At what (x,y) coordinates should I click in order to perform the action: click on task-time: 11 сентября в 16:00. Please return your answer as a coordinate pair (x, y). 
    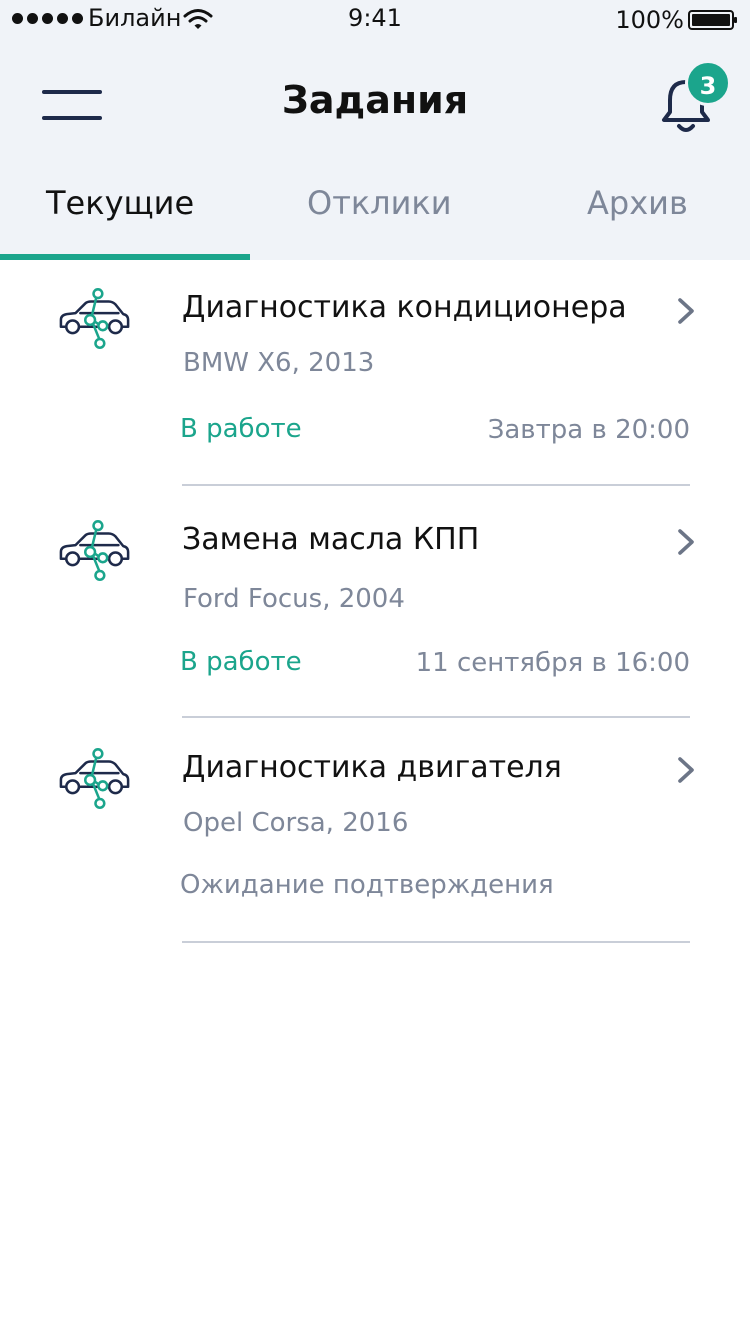
    Looking at the image, I should click on (552, 663).